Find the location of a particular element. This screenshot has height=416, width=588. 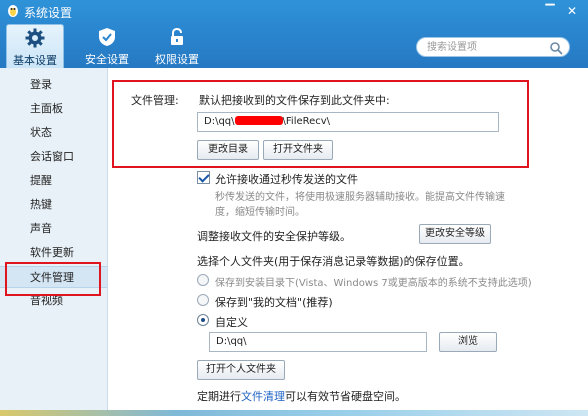

gear-icon is located at coordinates (35, 38).